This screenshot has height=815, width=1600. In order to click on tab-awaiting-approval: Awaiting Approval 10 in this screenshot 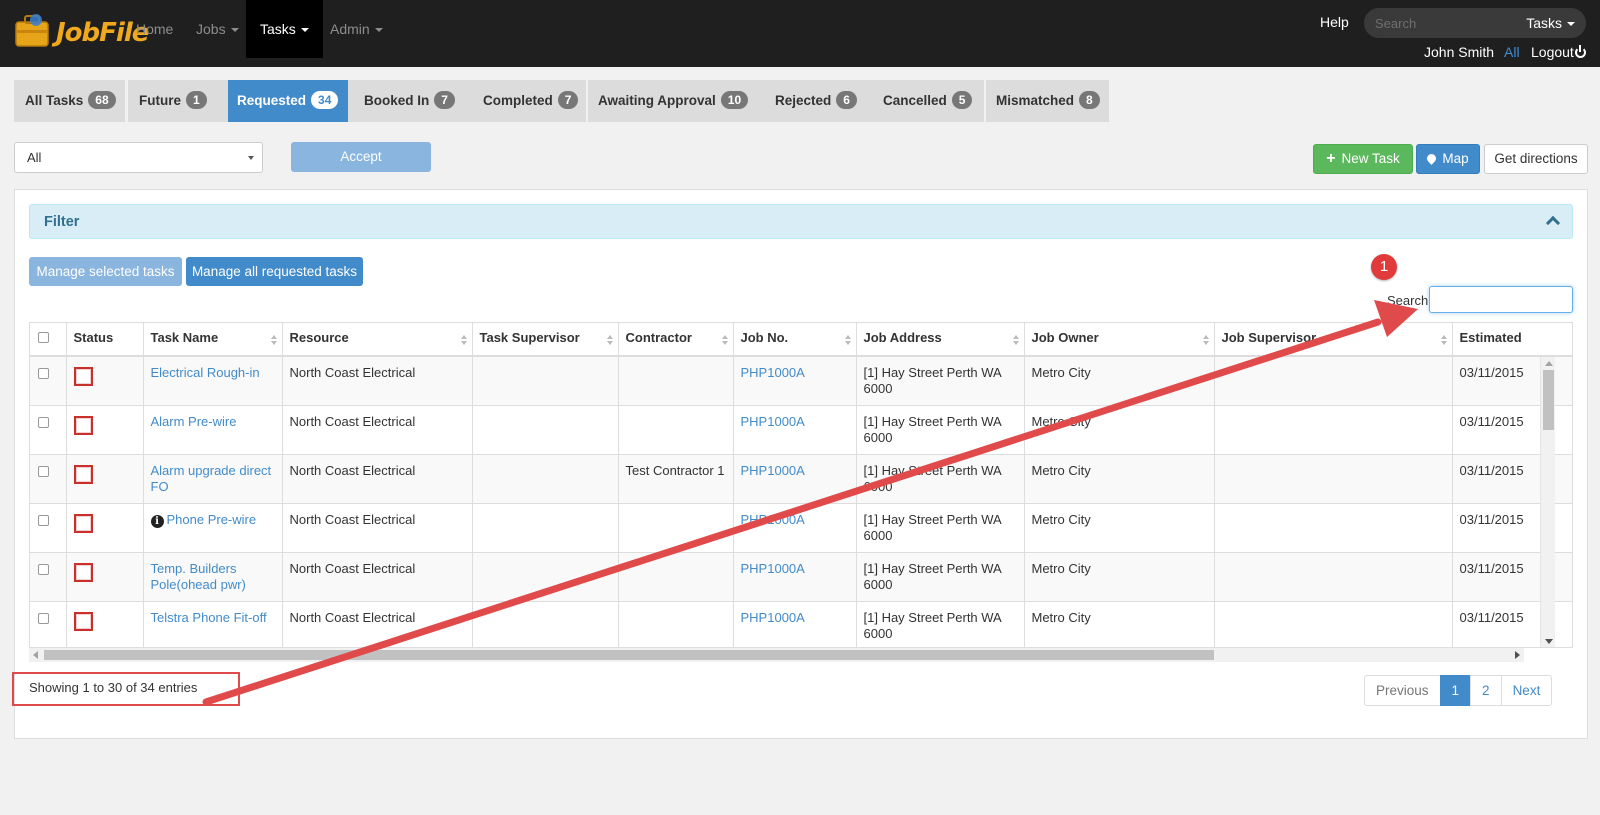, I will do `click(673, 101)`.